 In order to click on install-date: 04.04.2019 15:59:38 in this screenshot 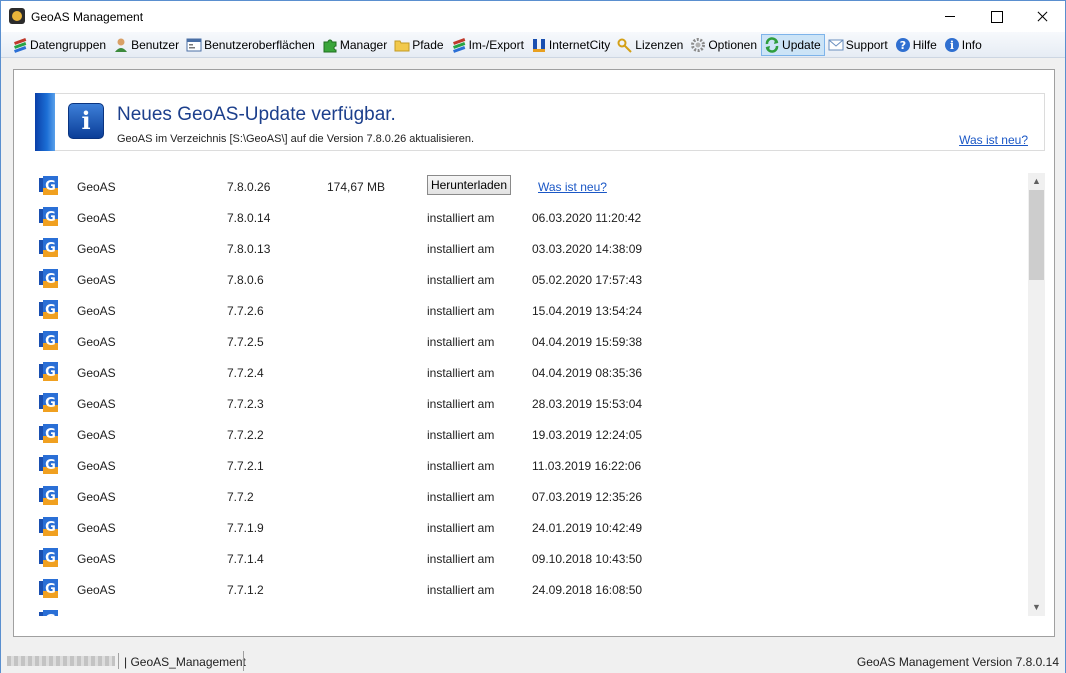, I will do `click(587, 342)`.